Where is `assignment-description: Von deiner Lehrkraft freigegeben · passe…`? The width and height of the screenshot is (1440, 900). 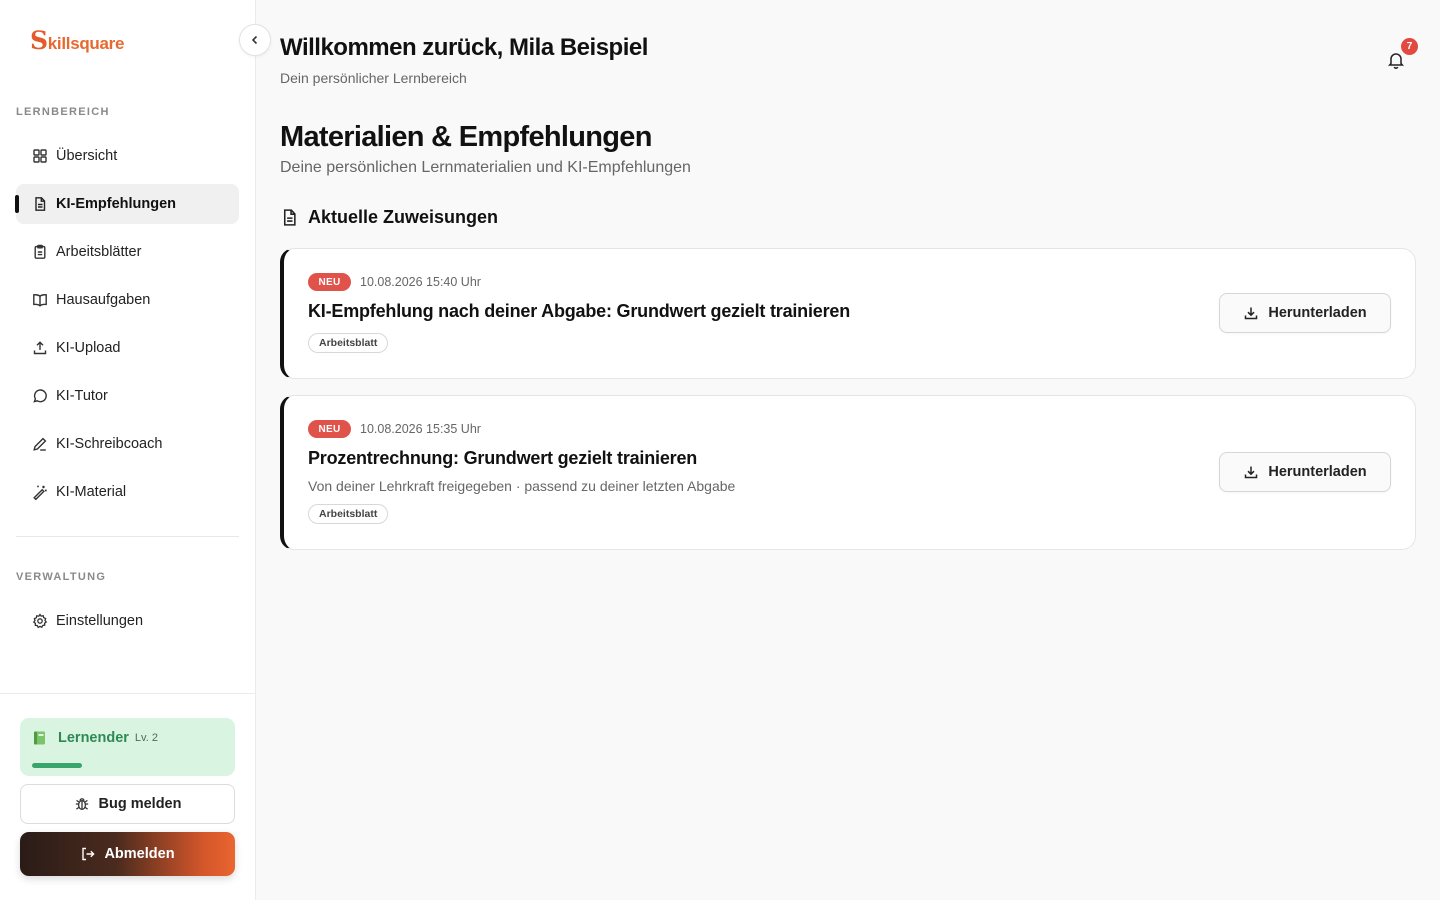 assignment-description: Von deiner Lehrkraft freigegeben · passe… is located at coordinates (522, 486).